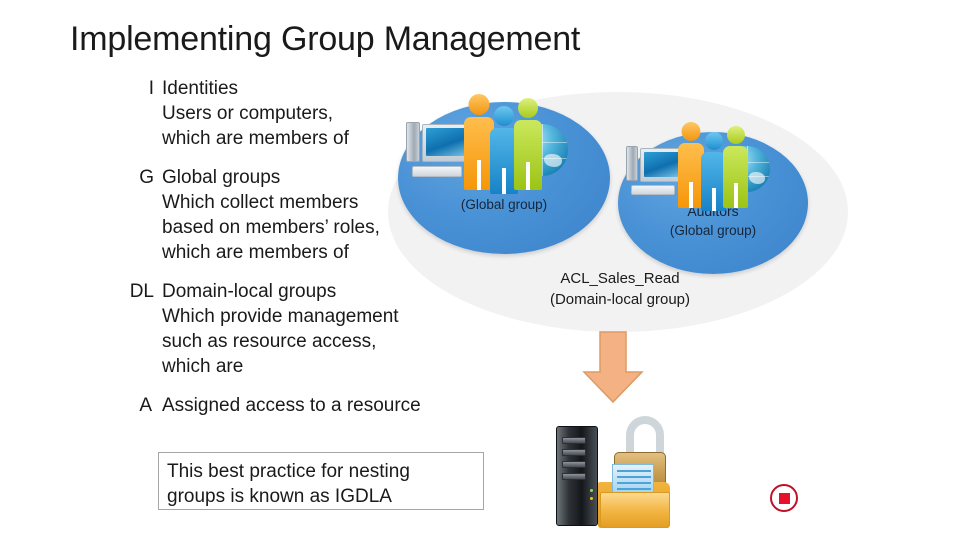 This screenshot has height=540, width=960. I want to click on protected-resource-art, so click(620, 475).